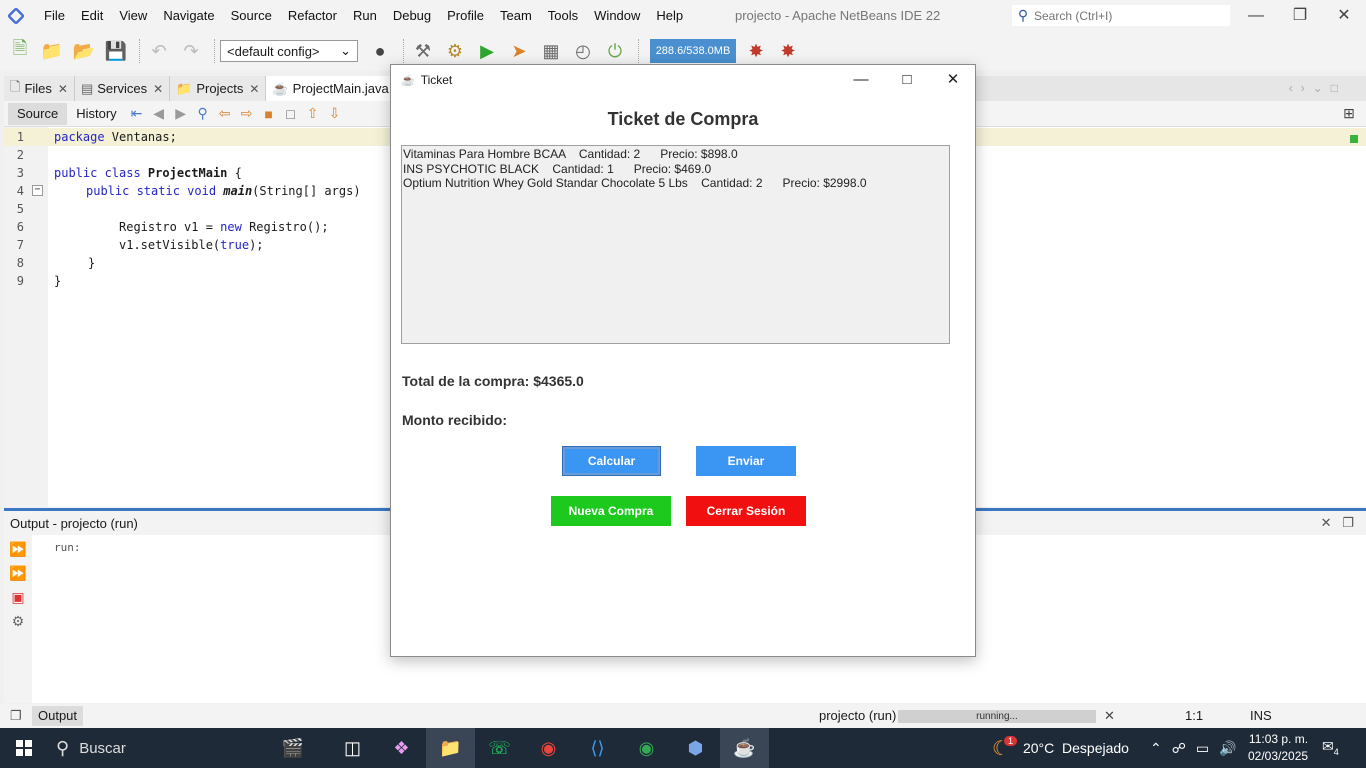  I want to click on menu-tools: Tools, so click(563, 16).